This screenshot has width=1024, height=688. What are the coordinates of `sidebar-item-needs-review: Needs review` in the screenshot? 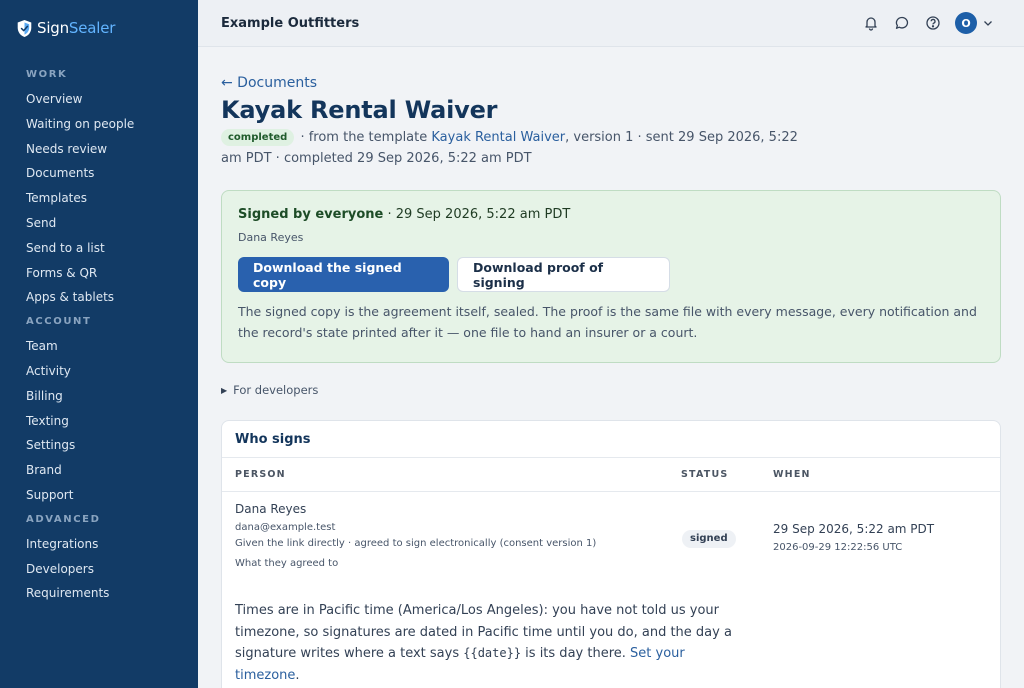 It's located at (99, 149).